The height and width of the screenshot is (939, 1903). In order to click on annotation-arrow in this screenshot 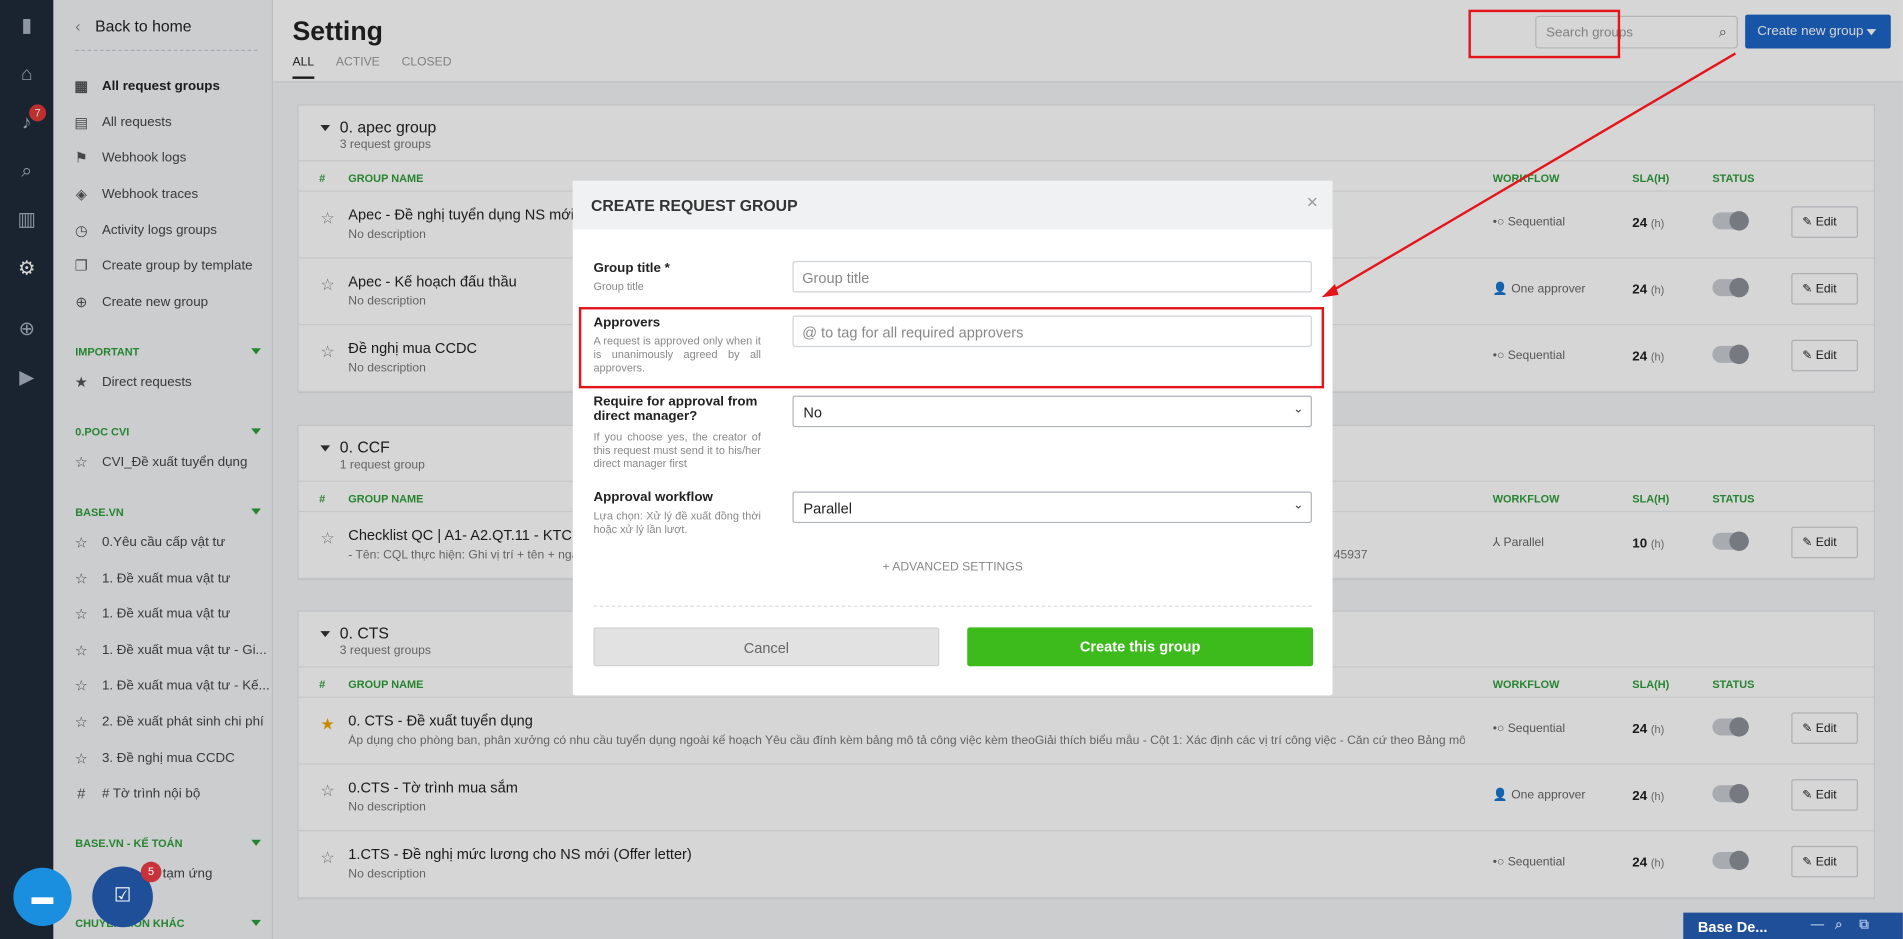, I will do `click(1529, 175)`.